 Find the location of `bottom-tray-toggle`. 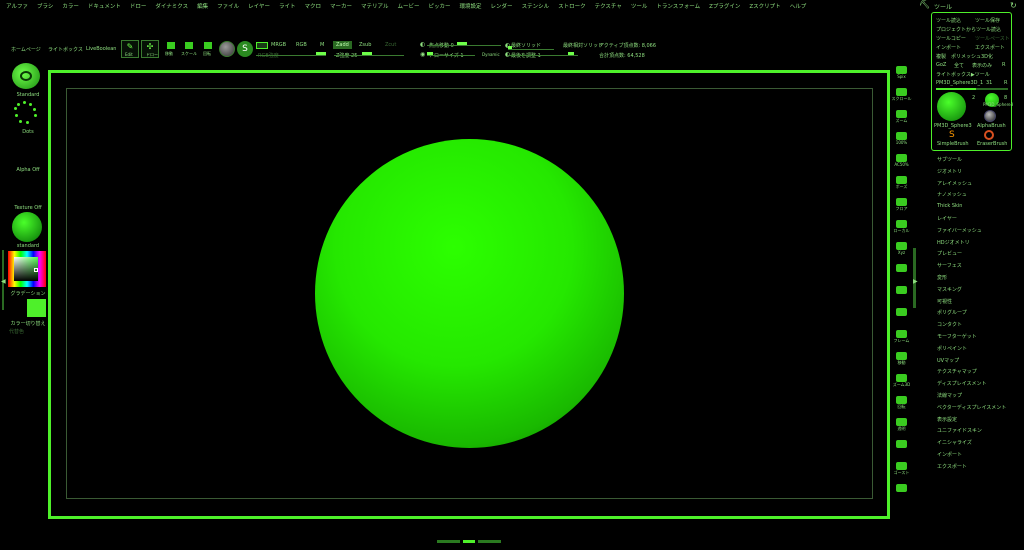

bottom-tray-toggle is located at coordinates (469, 542).